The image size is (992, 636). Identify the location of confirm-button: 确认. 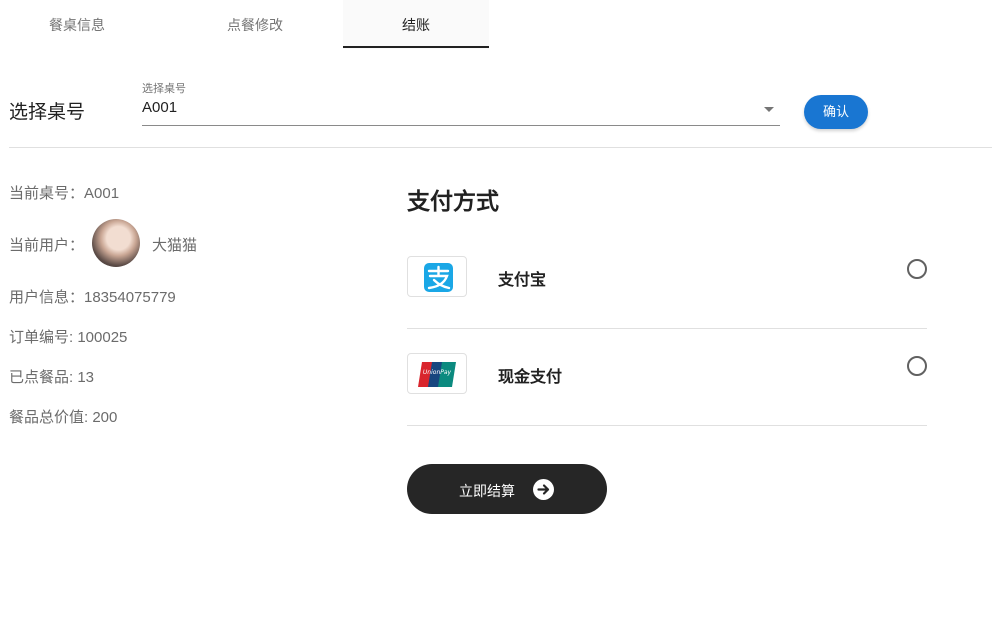
(836, 112).